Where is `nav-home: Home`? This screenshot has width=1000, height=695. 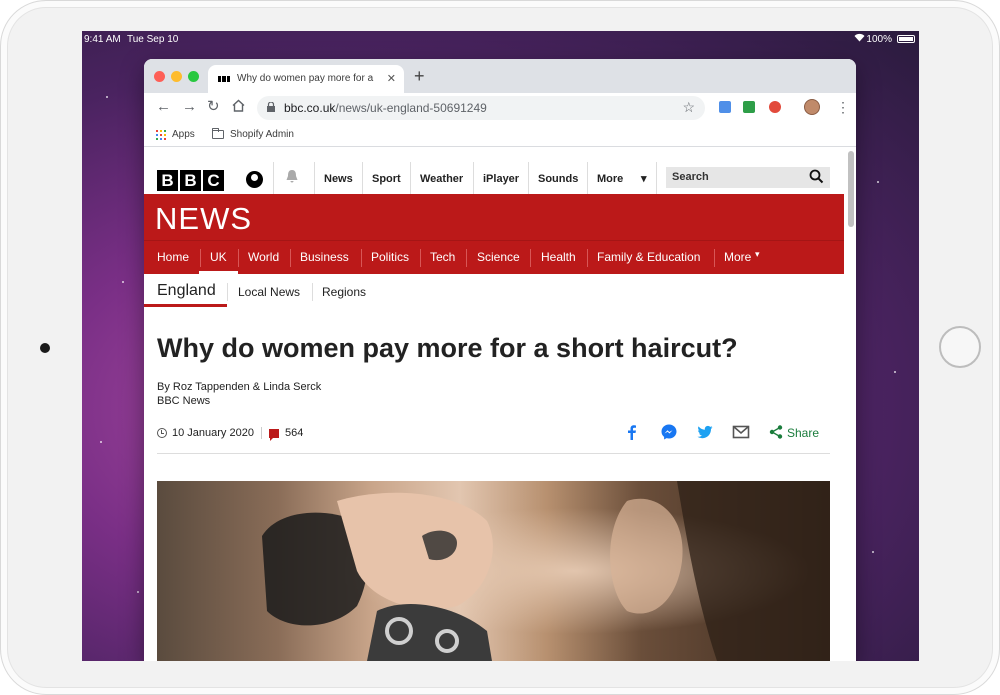 nav-home: Home is located at coordinates (173, 257).